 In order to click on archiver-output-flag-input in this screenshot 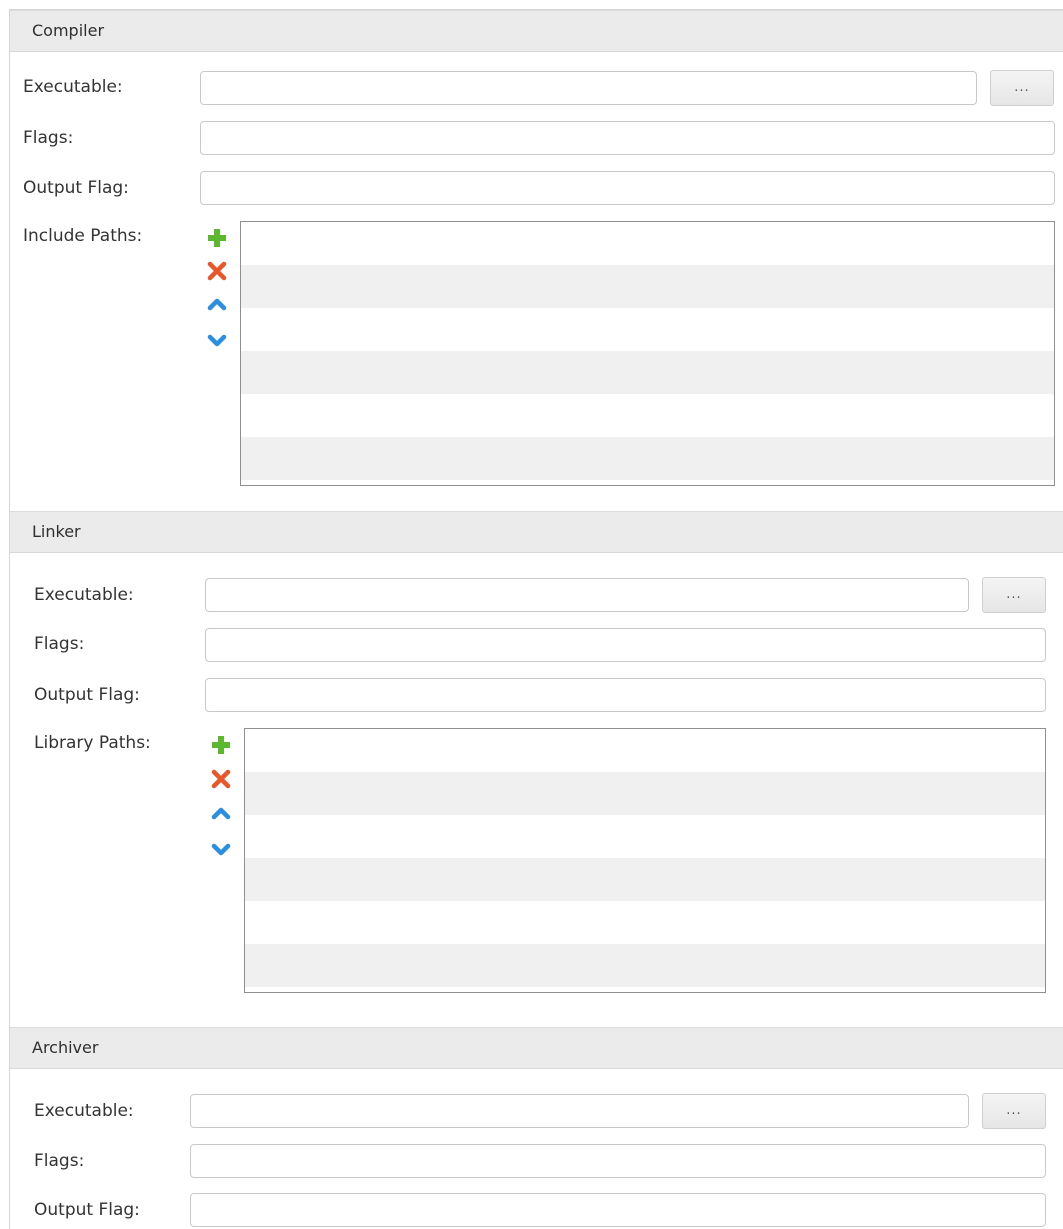, I will do `click(618, 1210)`.